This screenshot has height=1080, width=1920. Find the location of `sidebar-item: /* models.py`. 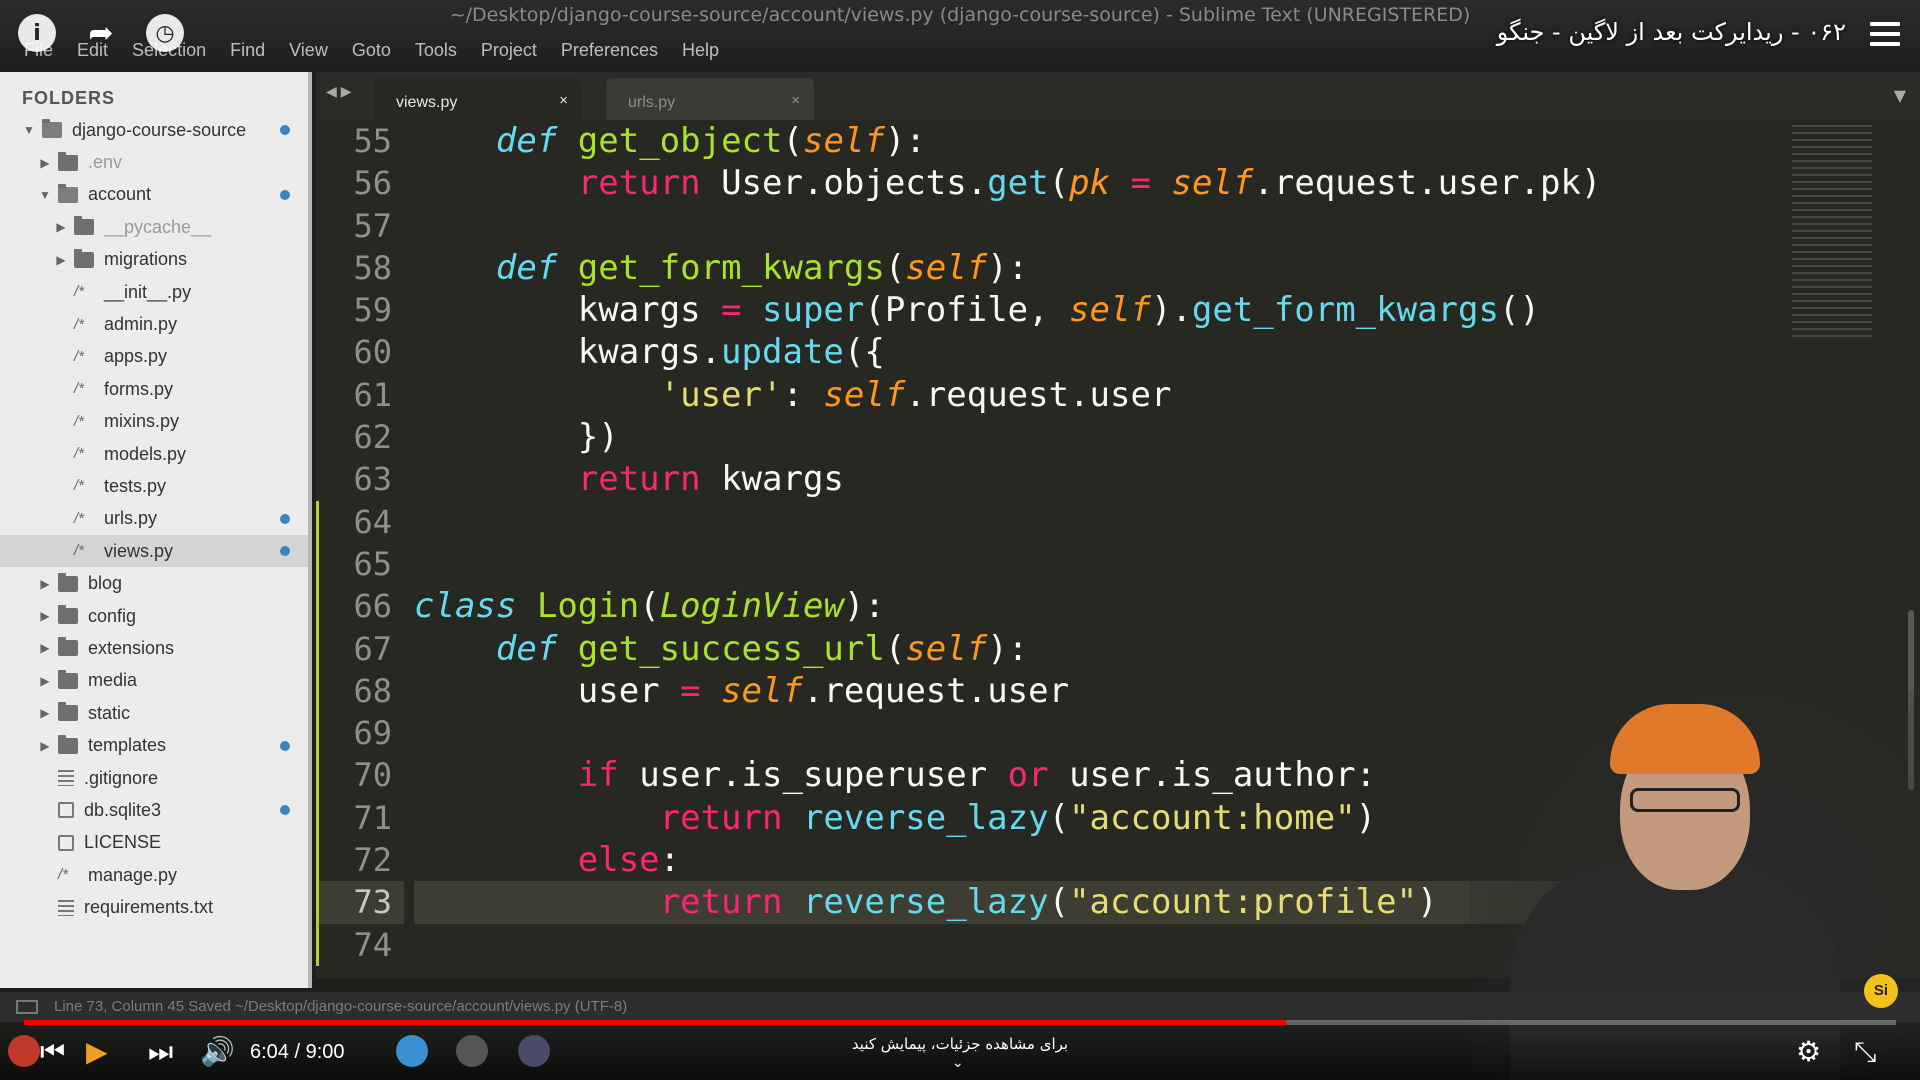

sidebar-item: /* models.py is located at coordinates (154, 454).